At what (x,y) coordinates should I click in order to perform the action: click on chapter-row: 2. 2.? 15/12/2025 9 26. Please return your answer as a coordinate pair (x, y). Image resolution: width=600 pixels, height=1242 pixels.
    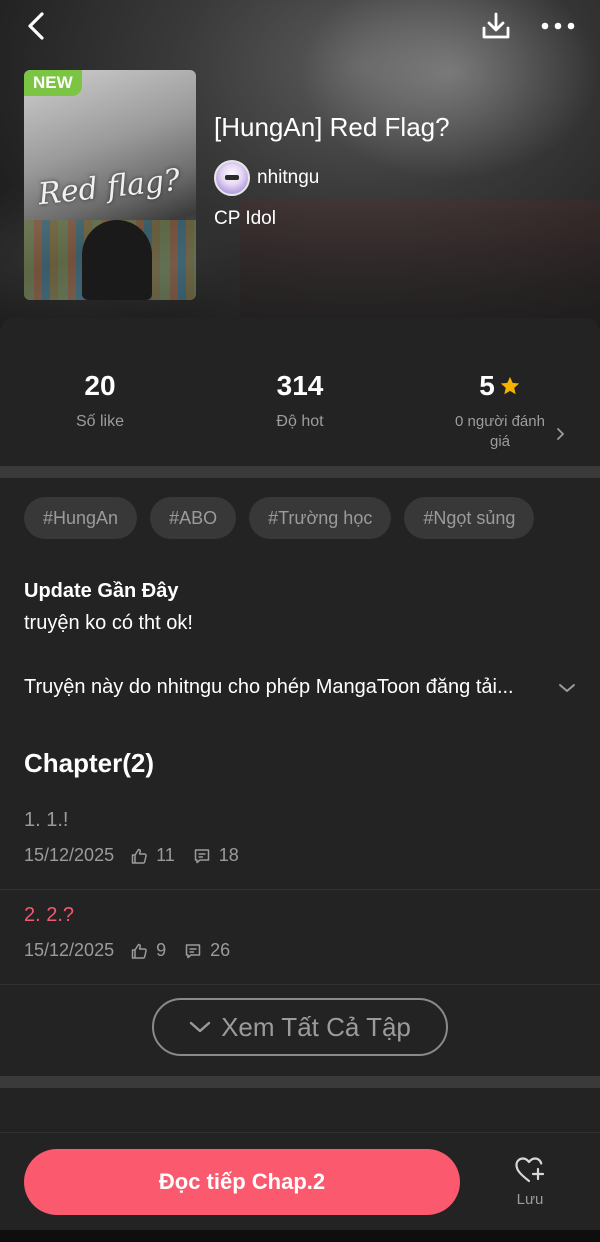
    Looking at the image, I should click on (300, 937).